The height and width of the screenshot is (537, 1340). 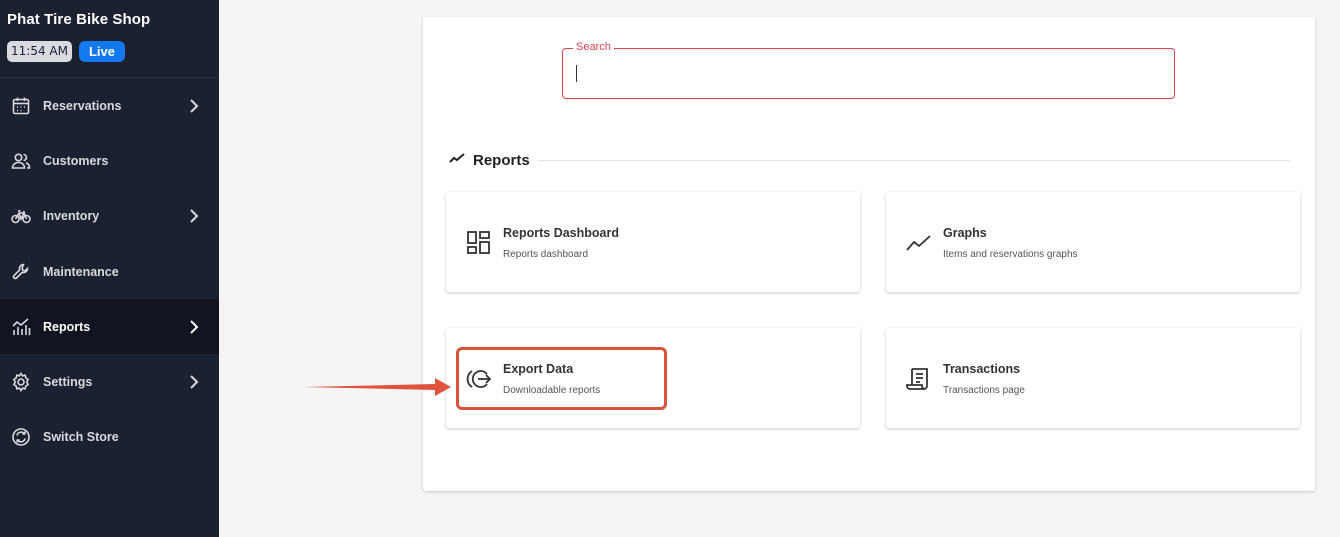 I want to click on sidebar-item-reservations: Reservations, so click(x=109, y=105).